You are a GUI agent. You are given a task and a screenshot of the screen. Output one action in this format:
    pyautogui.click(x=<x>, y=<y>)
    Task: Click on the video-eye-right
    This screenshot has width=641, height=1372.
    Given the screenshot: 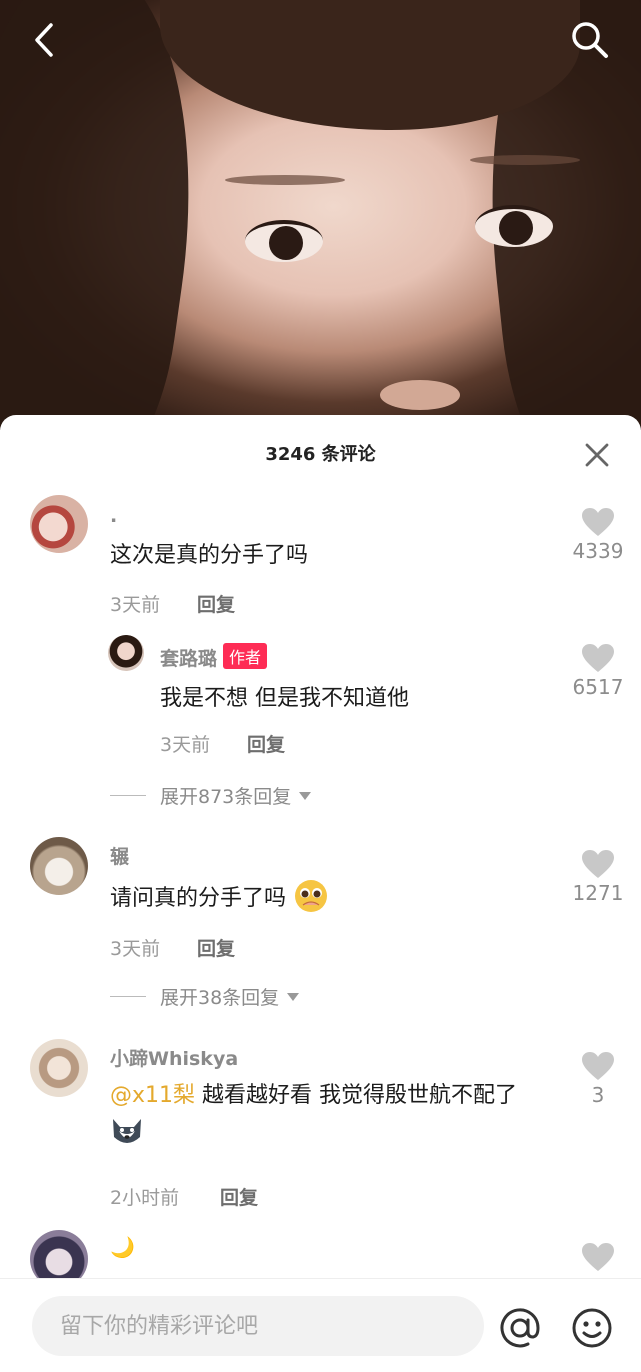 What is the action you would take?
    pyautogui.click(x=514, y=226)
    